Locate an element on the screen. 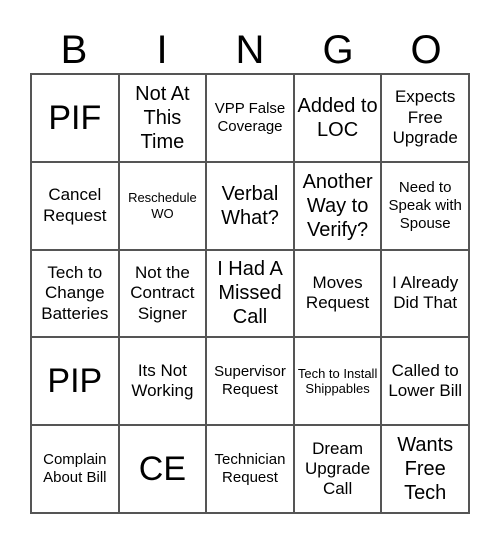 This screenshot has width=500, height=544. header-letter: N is located at coordinates (250, 50).